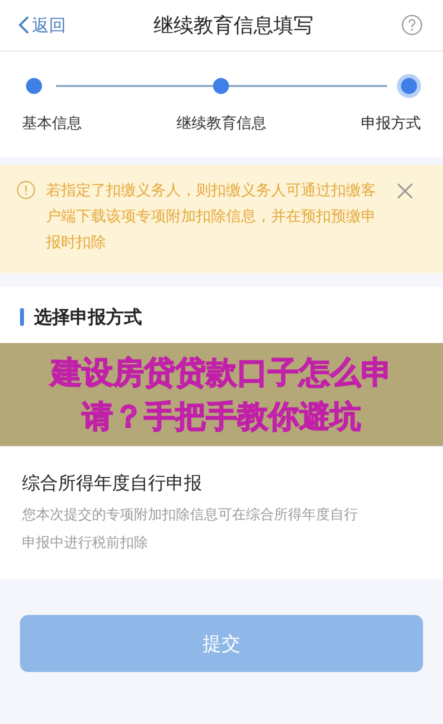 This screenshot has width=443, height=724. Describe the element at coordinates (24, 25) in the screenshot. I see `chevron-left-icon` at that location.